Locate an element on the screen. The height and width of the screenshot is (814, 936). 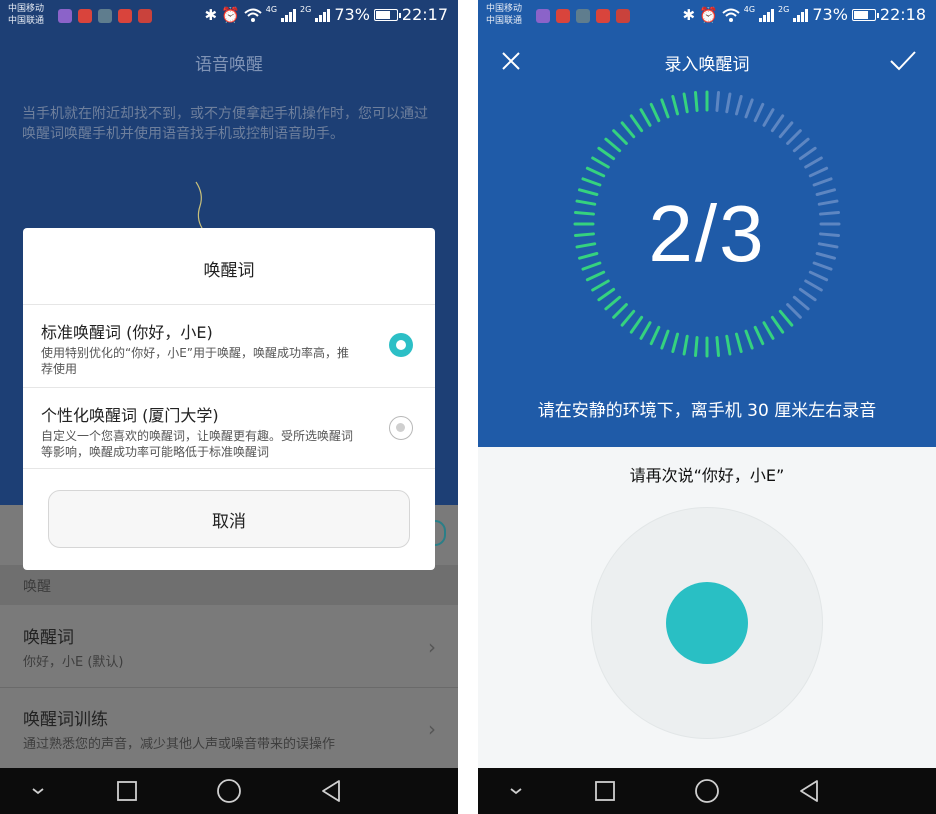
option-description: 使用特别优化的“你好，小E”用于唤醒，唤醒成功率高，推荐使用 is located at coordinates (195, 361).